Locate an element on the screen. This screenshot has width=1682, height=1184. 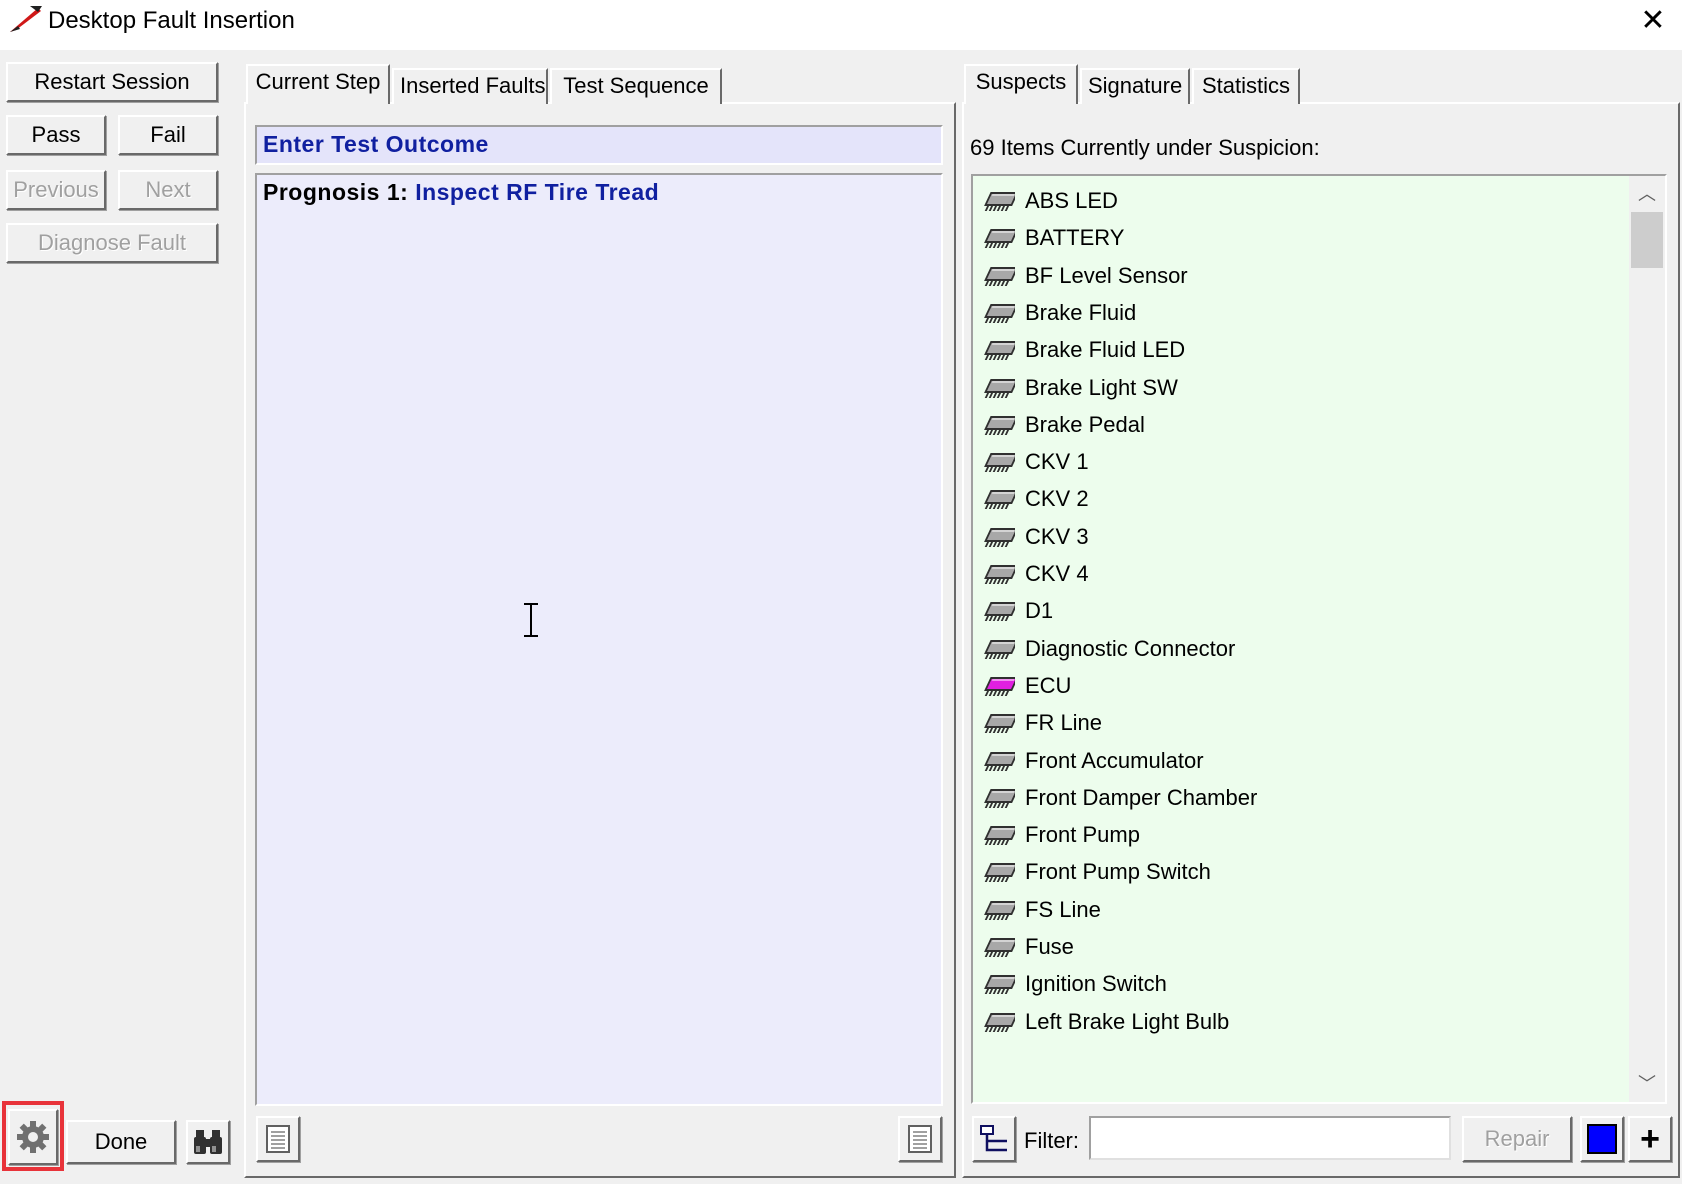
suspect-label: CKV 3 is located at coordinates (1057, 536).